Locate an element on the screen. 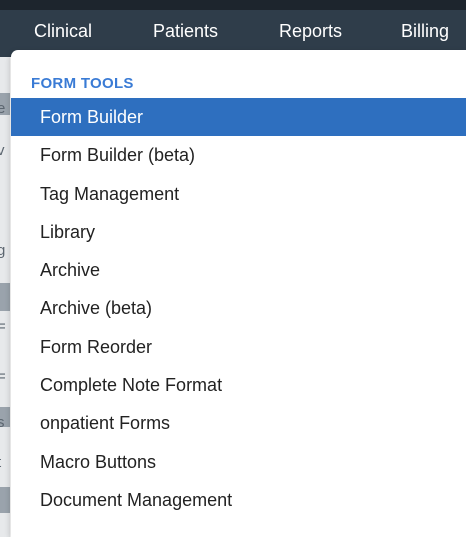  background-char: v is located at coordinates (2, 150).